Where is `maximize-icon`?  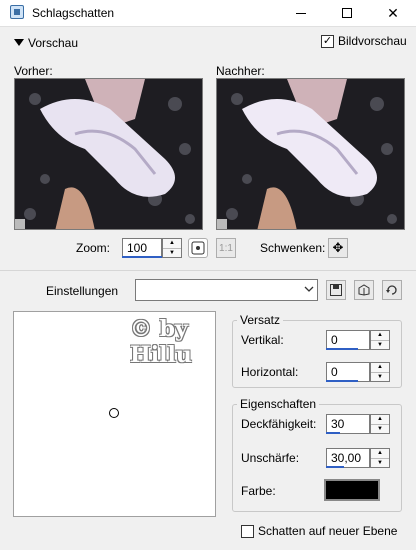 maximize-icon is located at coordinates (347, 13).